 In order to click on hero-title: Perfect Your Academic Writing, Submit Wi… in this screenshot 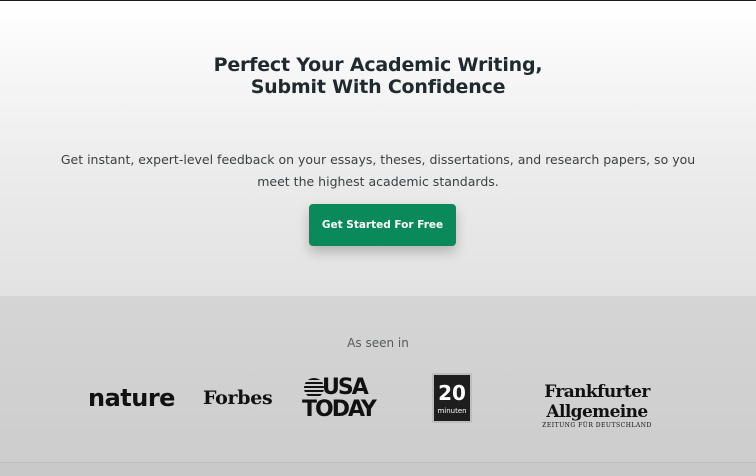, I will do `click(378, 76)`.